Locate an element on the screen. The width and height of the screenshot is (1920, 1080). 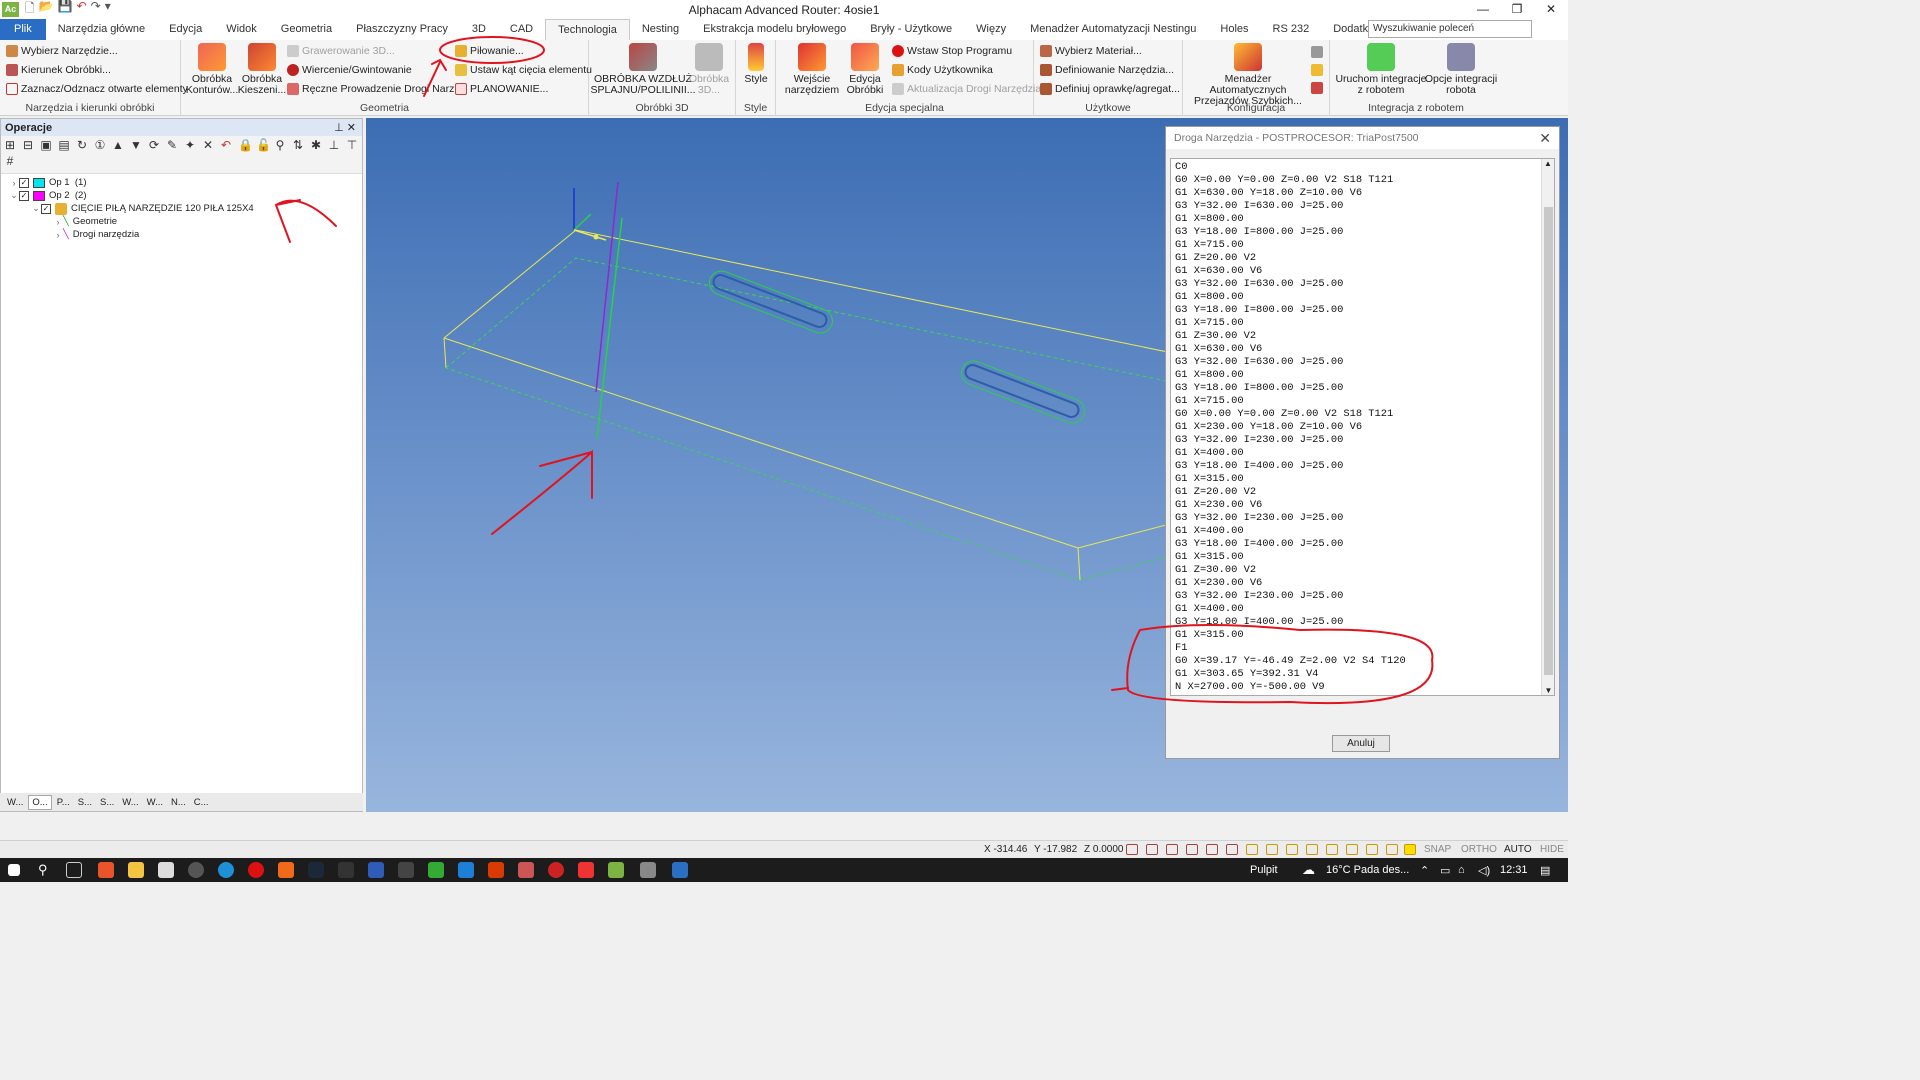
expand-icon: ⊞ is located at coordinates (10, 145).